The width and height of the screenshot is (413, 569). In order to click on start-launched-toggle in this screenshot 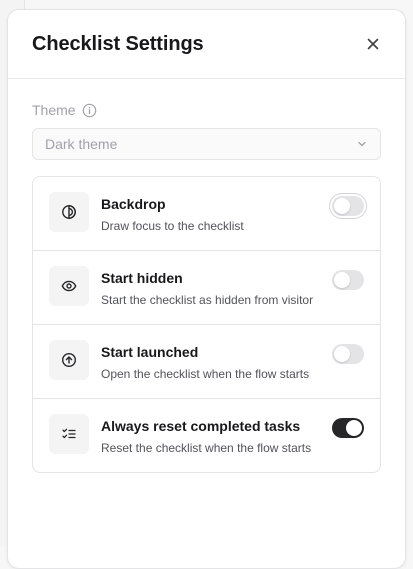, I will do `click(348, 354)`.